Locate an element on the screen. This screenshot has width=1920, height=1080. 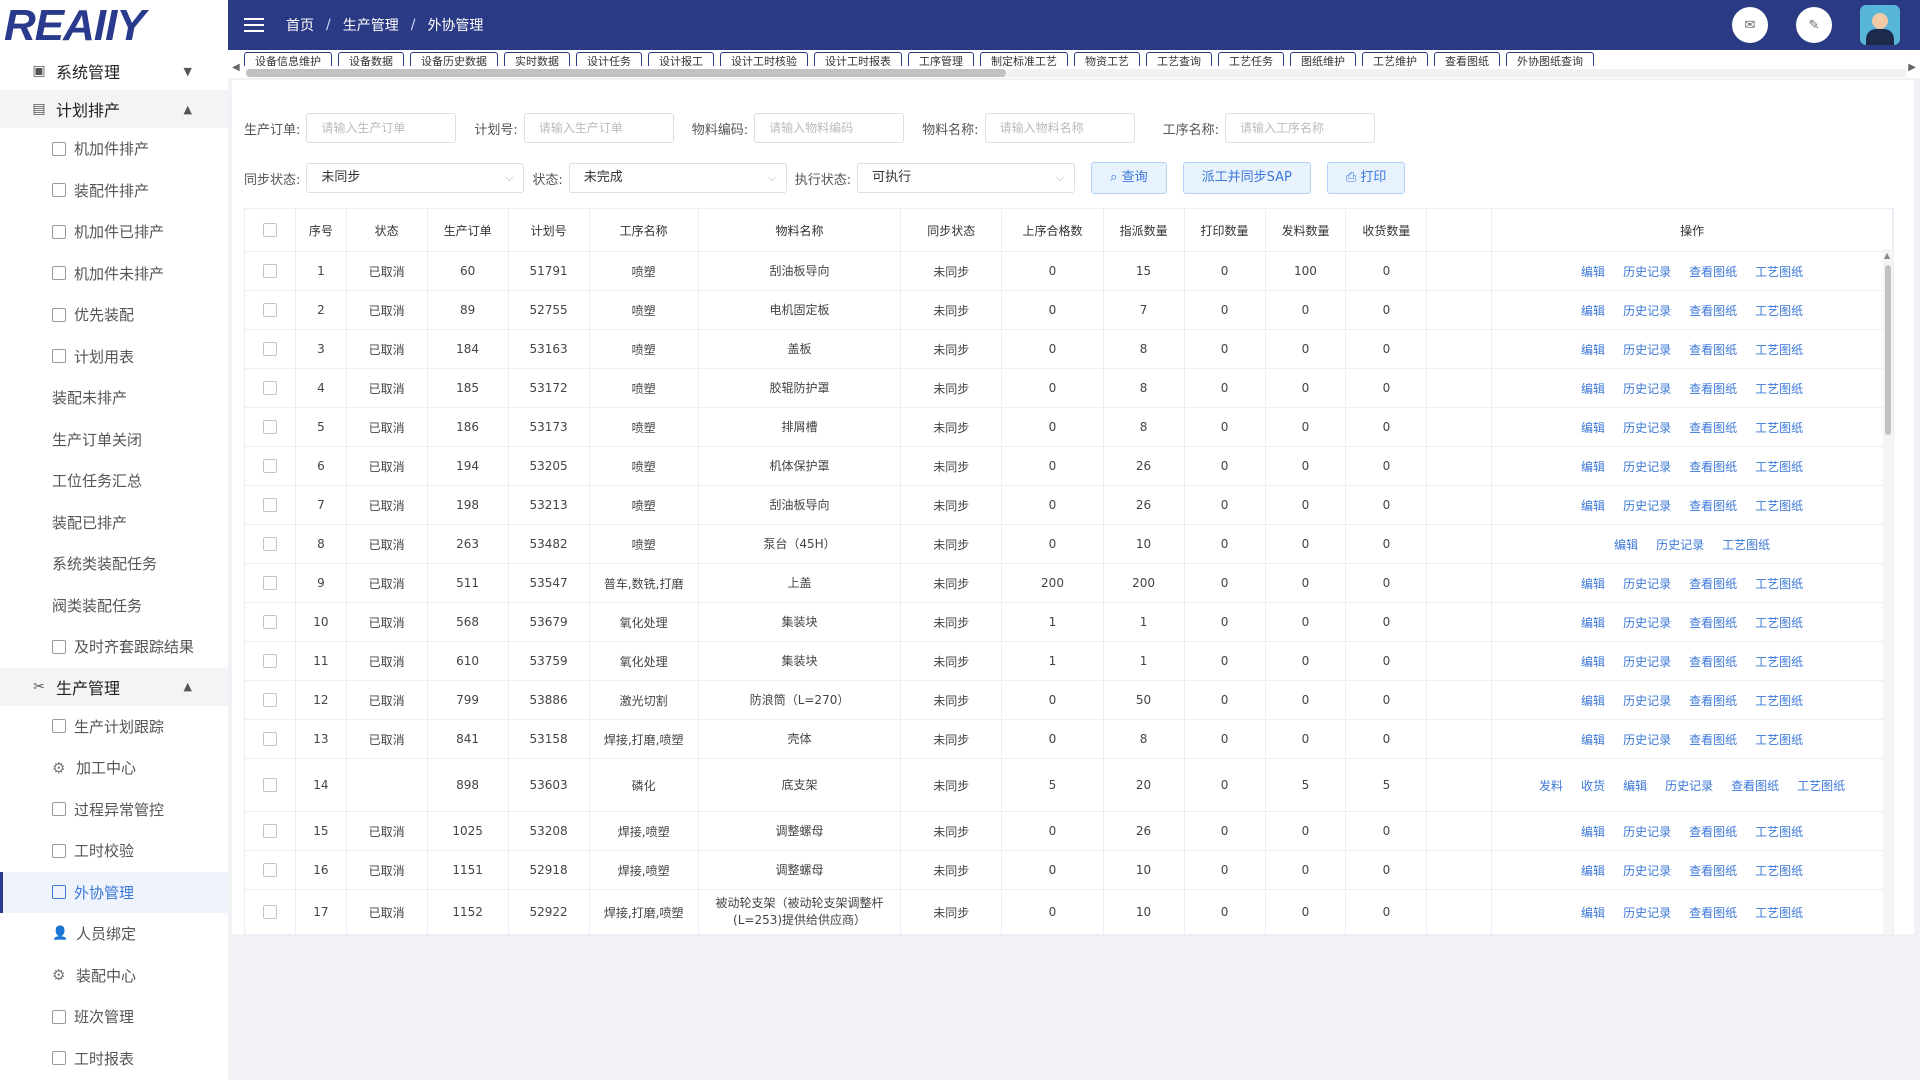
process-name-input: 请输入工序名称 is located at coordinates (1299, 128).